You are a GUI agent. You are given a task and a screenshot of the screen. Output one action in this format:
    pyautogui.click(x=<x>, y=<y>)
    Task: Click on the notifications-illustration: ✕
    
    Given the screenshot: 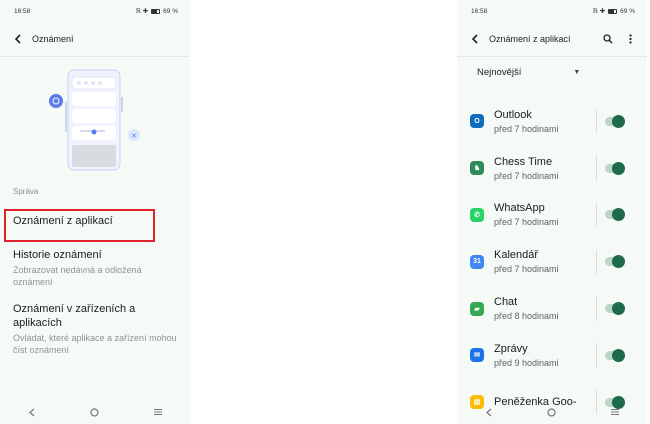 What is the action you would take?
    pyautogui.click(x=95, y=119)
    